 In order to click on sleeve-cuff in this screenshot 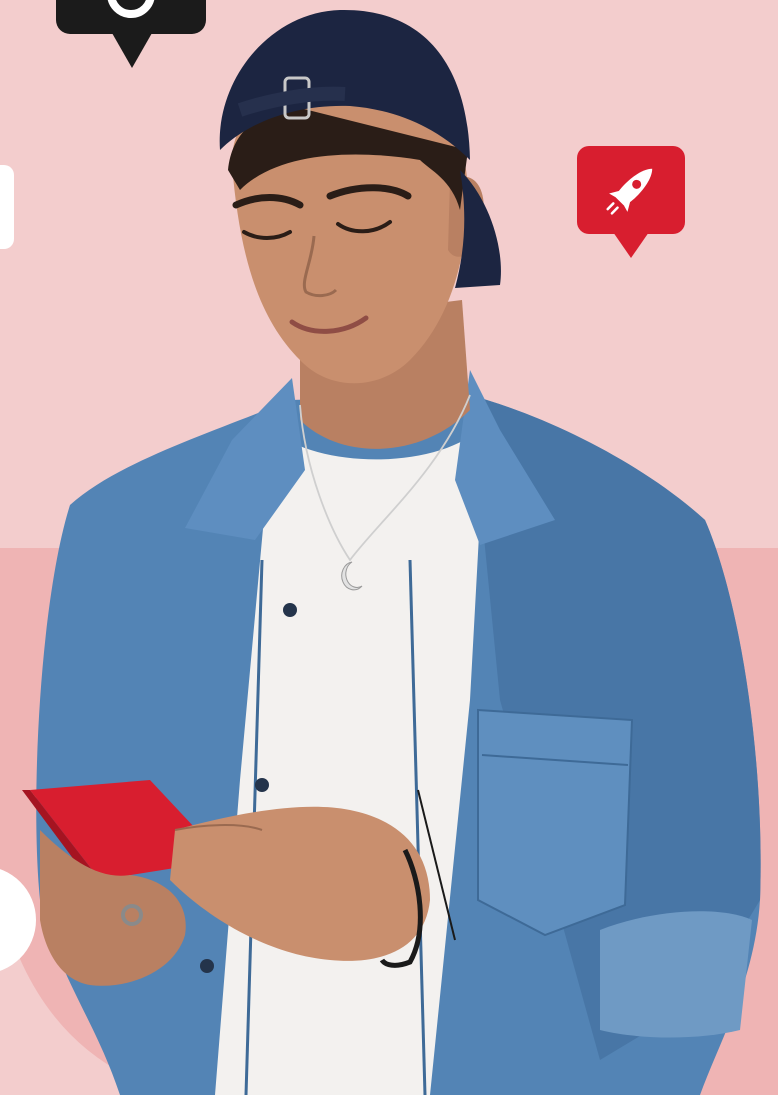, I will do `click(676, 974)`.